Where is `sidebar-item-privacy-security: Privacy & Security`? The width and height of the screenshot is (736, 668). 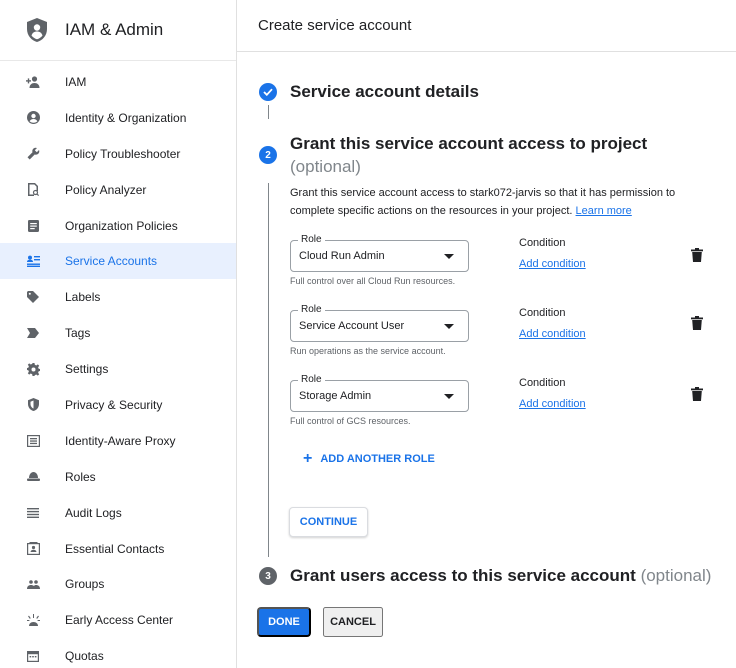
sidebar-item-privacy-security: Privacy & Security is located at coordinates (118, 405).